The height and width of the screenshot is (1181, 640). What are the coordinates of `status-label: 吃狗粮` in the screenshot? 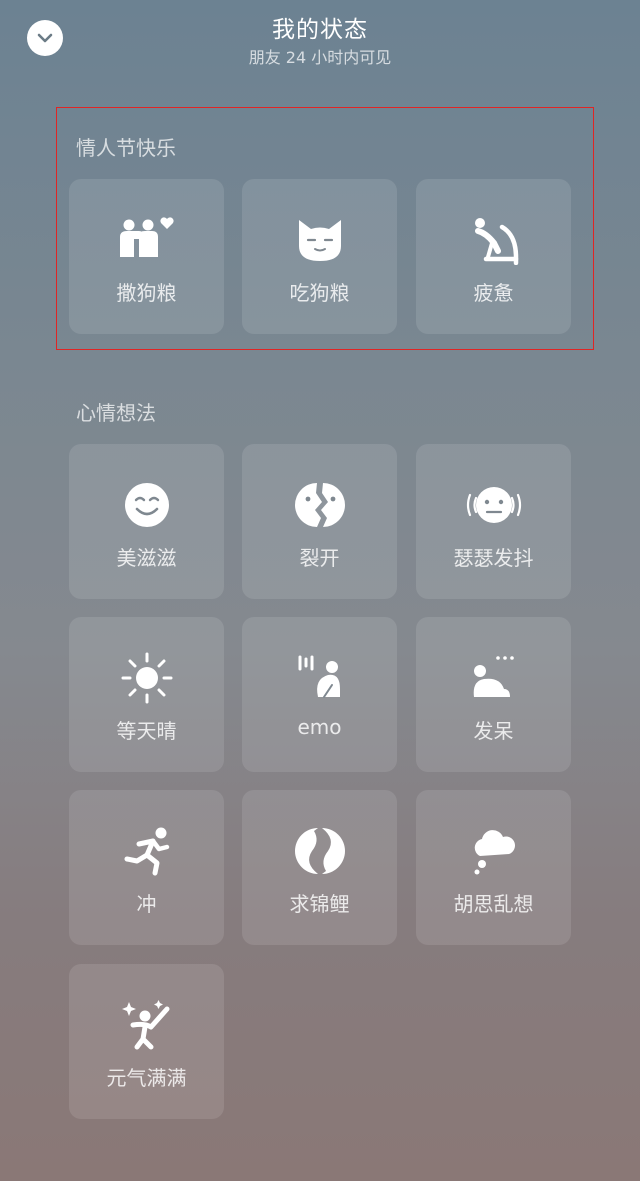 It's located at (319, 293).